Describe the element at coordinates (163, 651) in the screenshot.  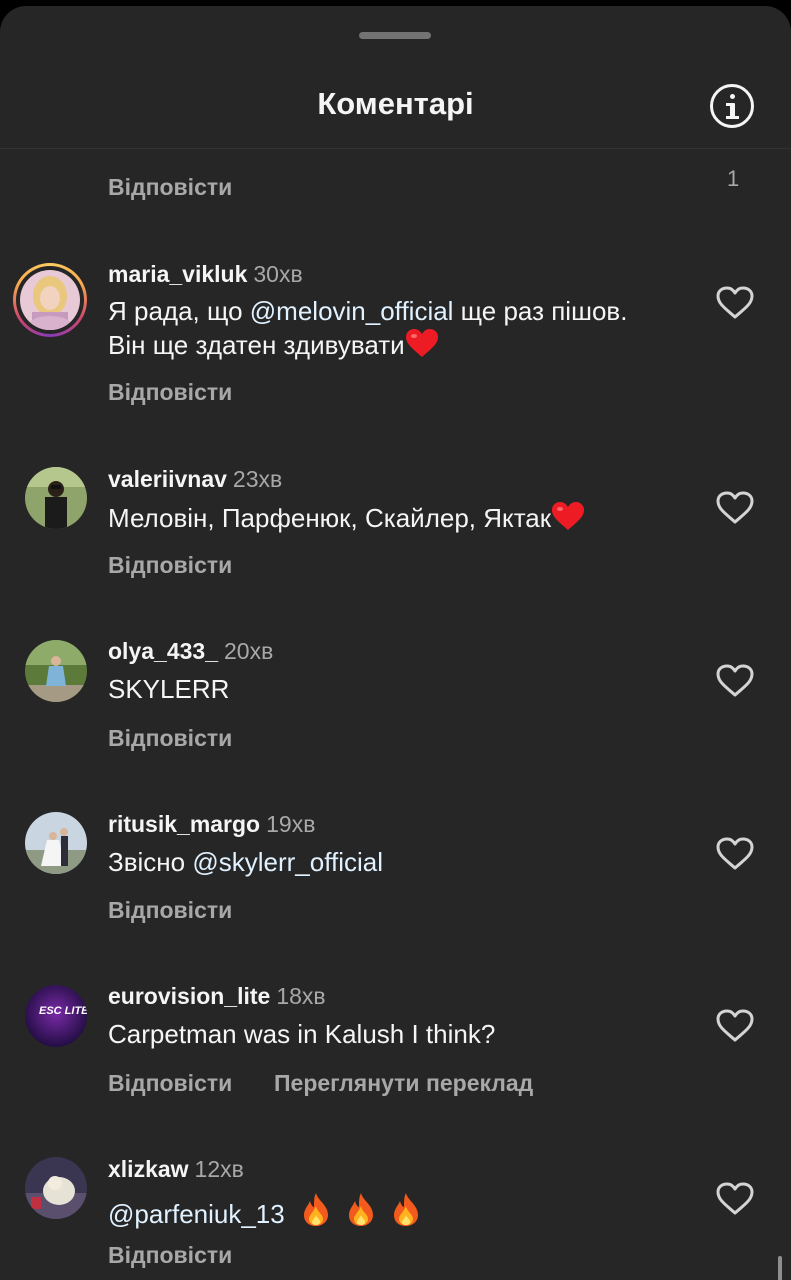
I see `comment-username: olya_433_` at that location.